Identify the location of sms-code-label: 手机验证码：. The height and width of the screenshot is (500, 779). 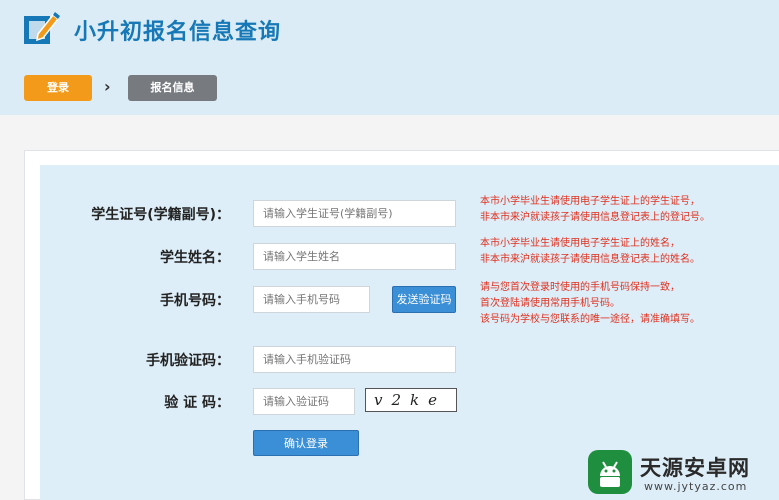
(188, 361).